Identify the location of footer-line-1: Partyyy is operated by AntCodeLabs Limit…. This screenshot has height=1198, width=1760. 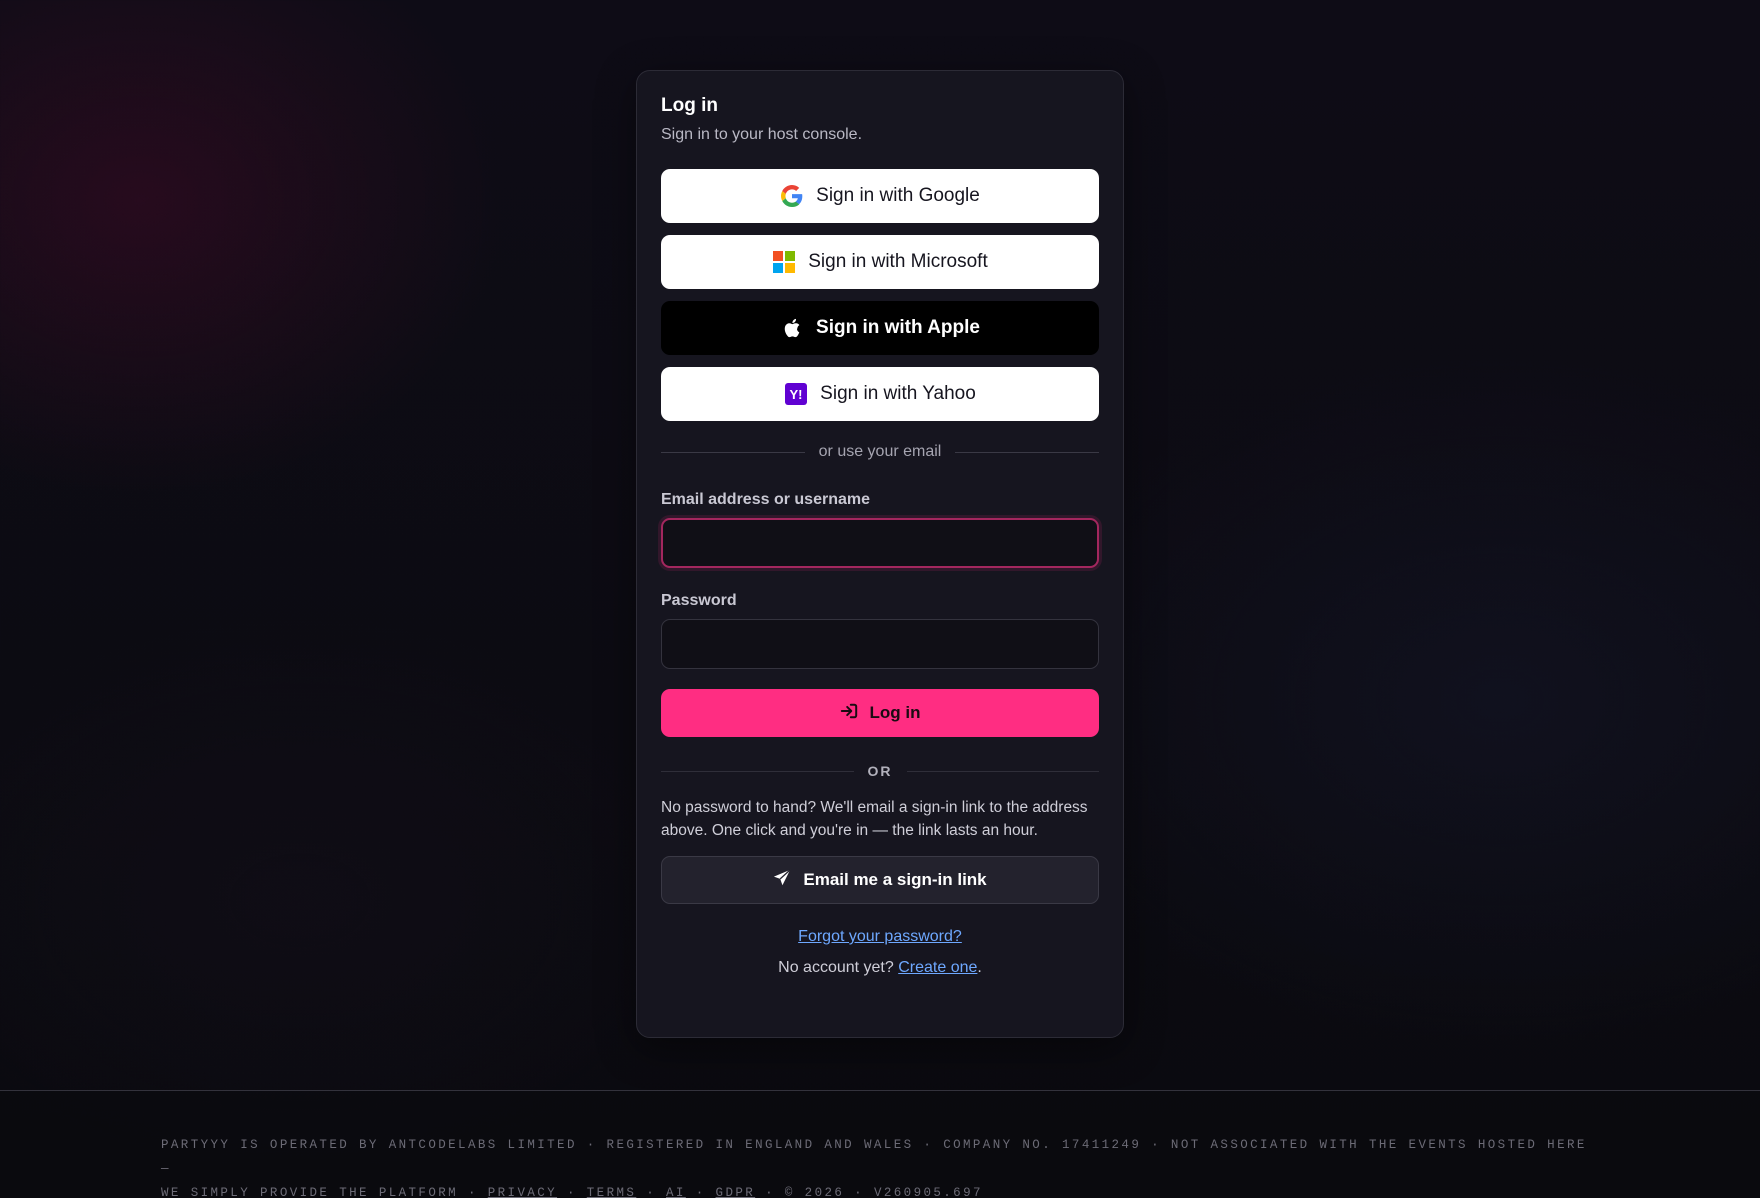
(874, 1157).